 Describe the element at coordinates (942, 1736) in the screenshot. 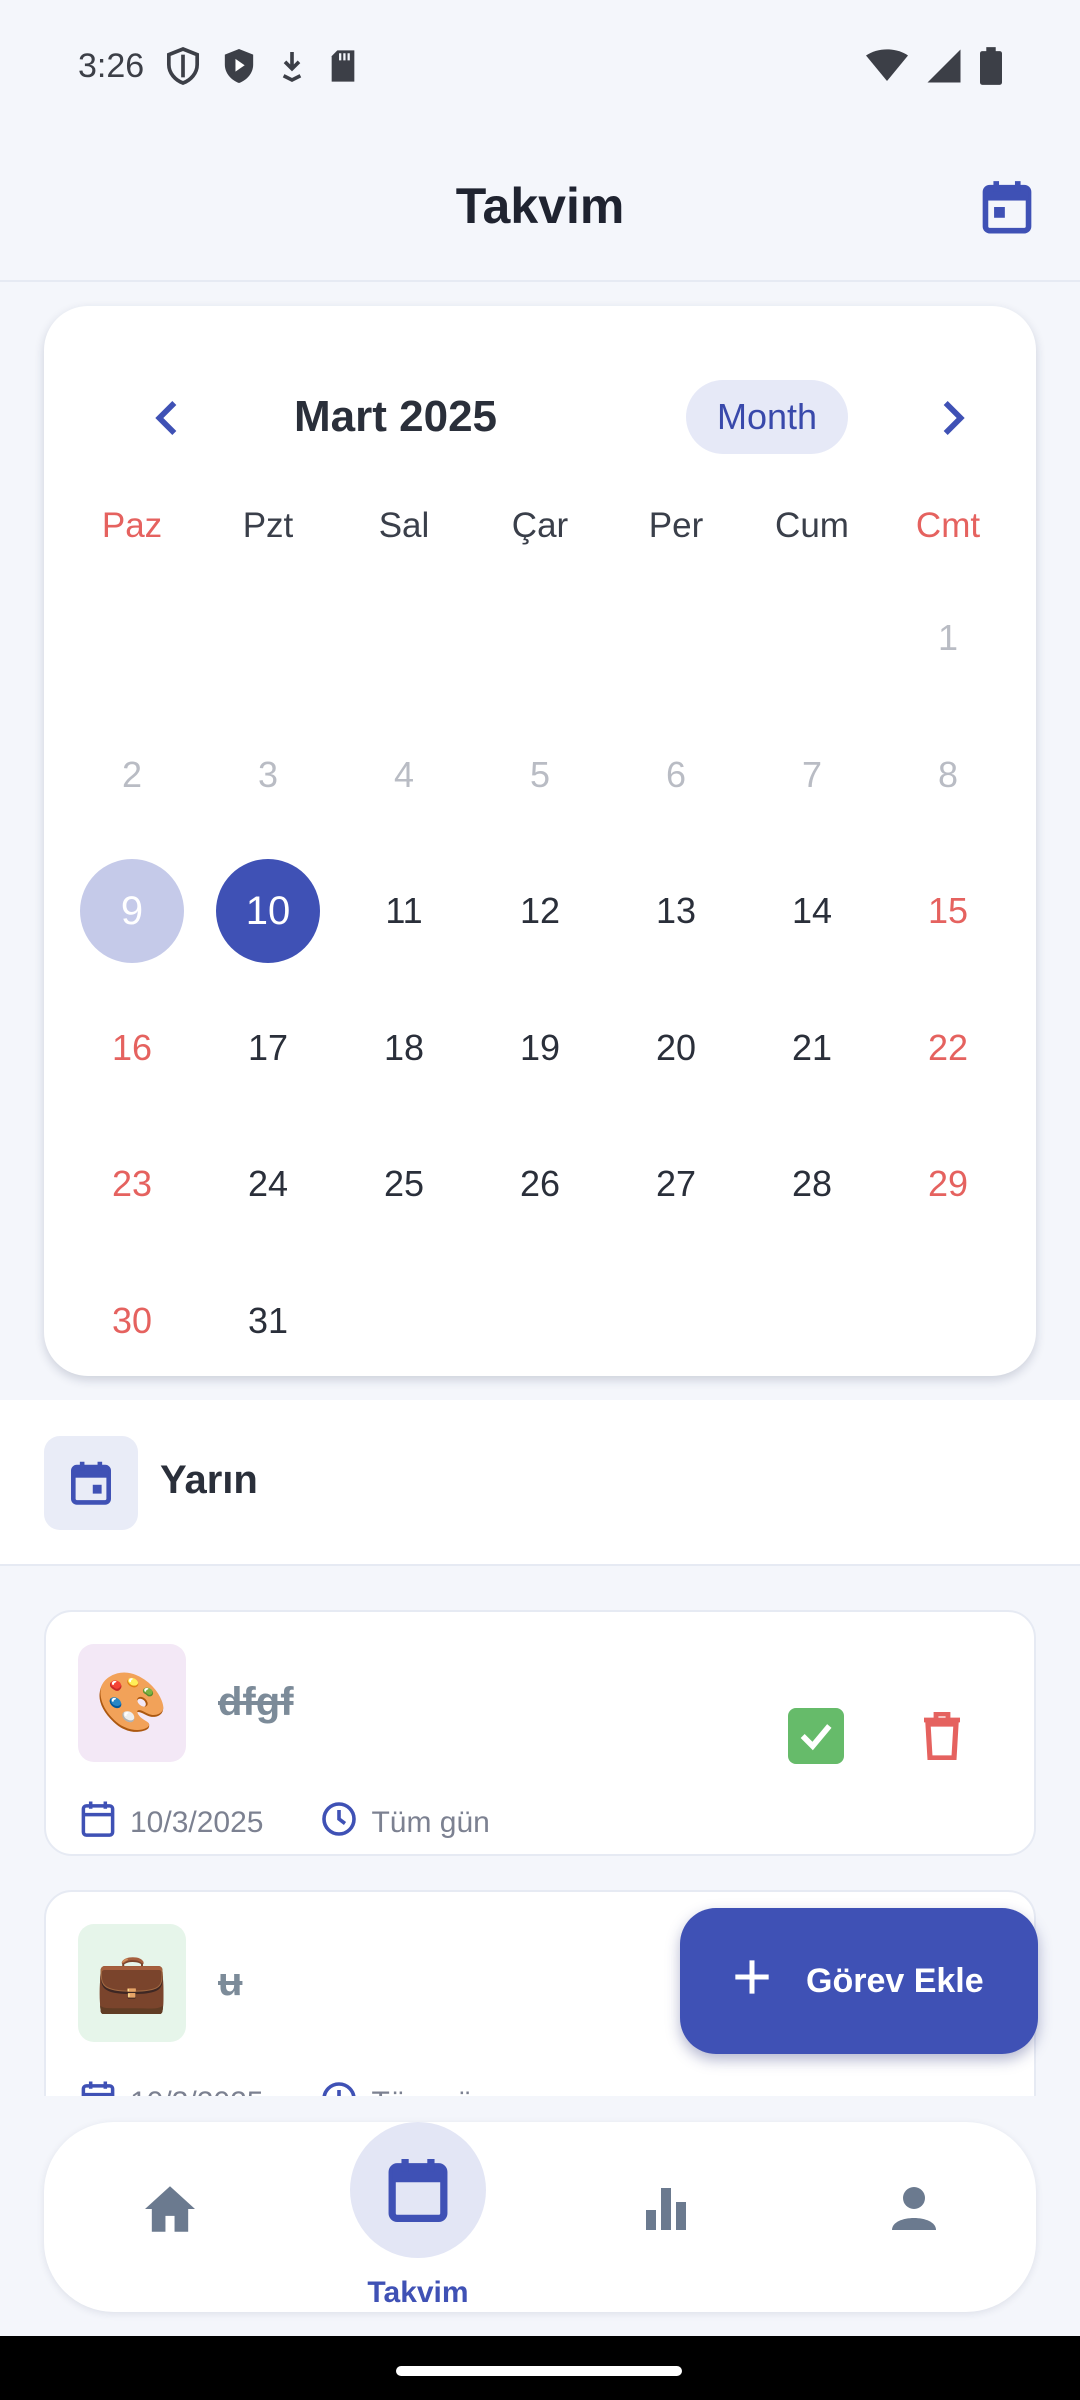

I see `delete-icon` at that location.